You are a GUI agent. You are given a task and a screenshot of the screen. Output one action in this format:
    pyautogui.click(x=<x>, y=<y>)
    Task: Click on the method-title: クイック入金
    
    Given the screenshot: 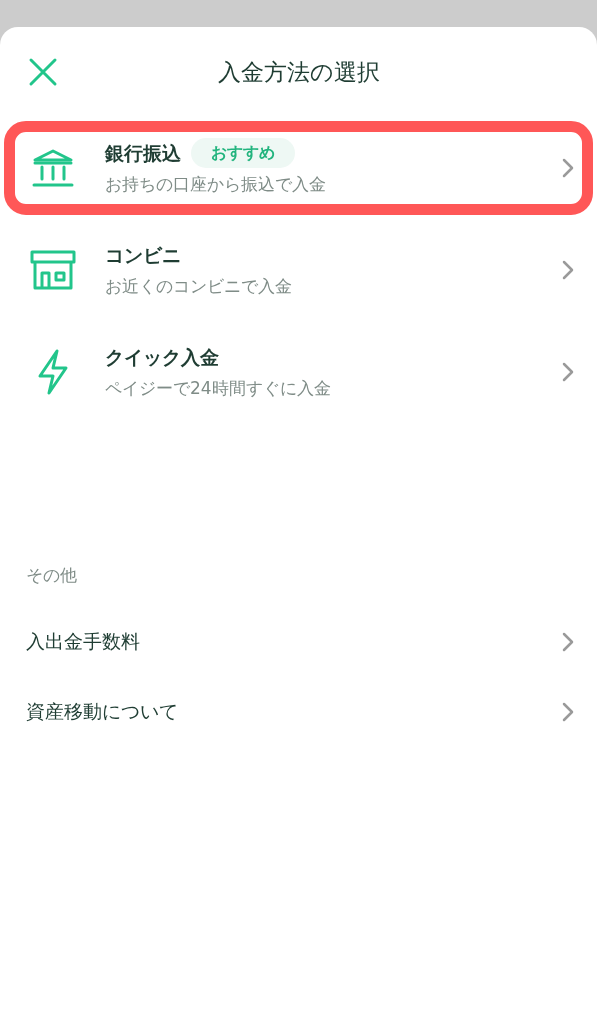 What is the action you would take?
    pyautogui.click(x=162, y=357)
    